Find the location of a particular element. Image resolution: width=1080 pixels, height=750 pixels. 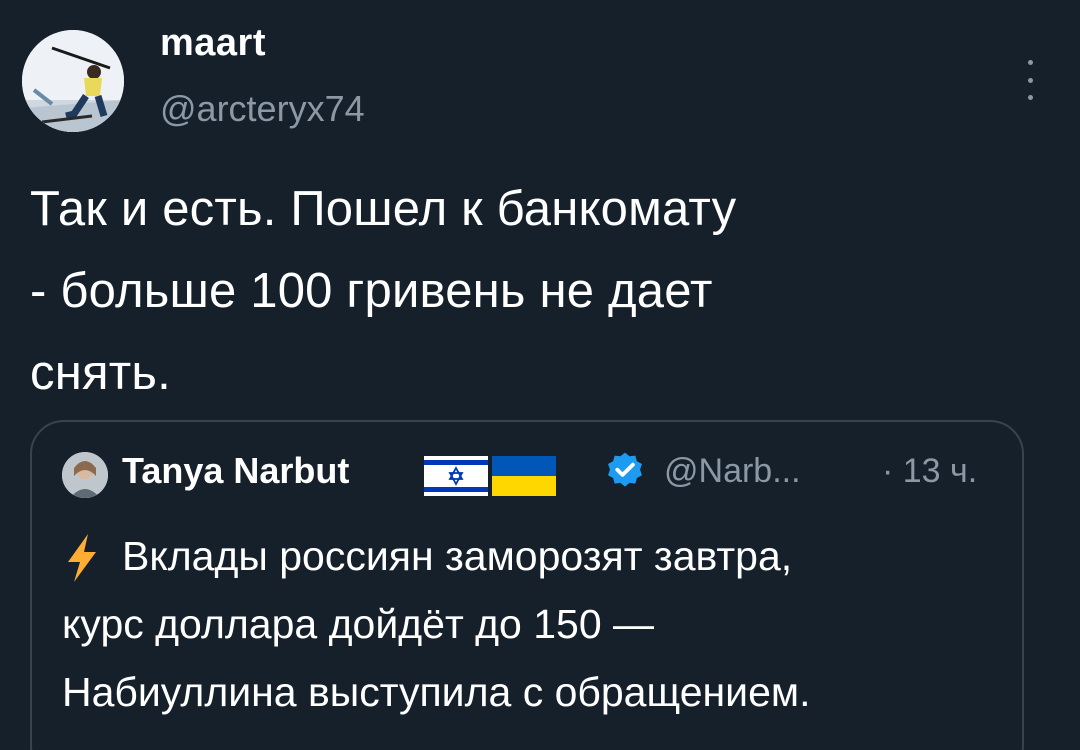

verified-badge-icon is located at coordinates (625, 469).